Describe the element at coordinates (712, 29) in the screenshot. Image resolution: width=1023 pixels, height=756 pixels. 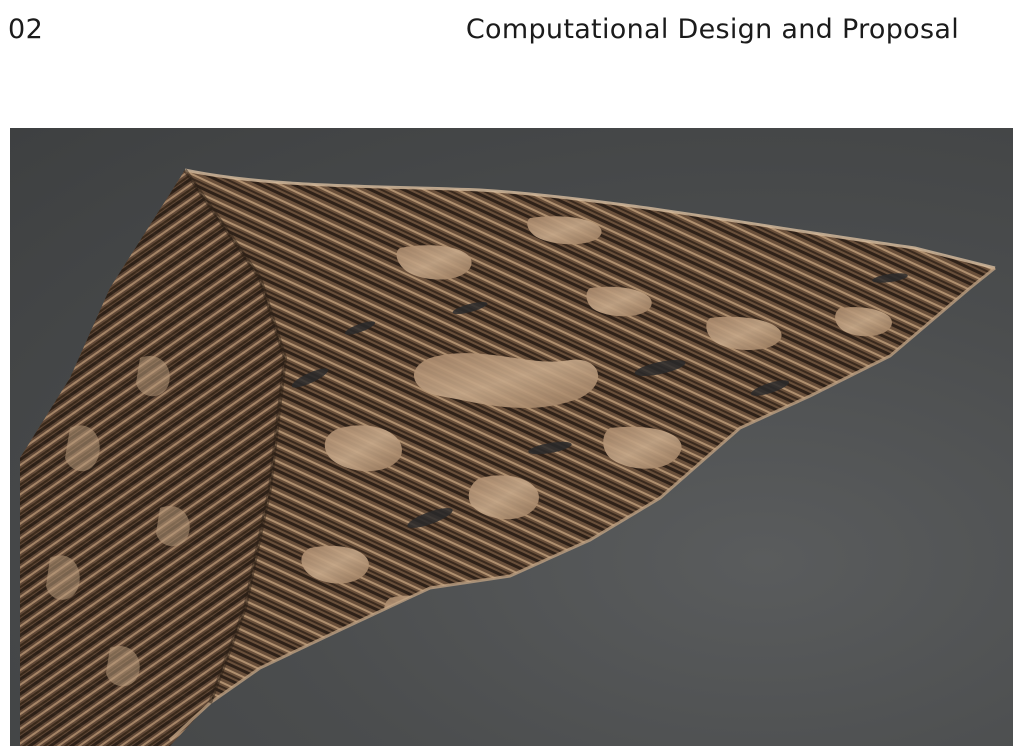
I see `chapter-title: Computational Design and Proposal` at that location.